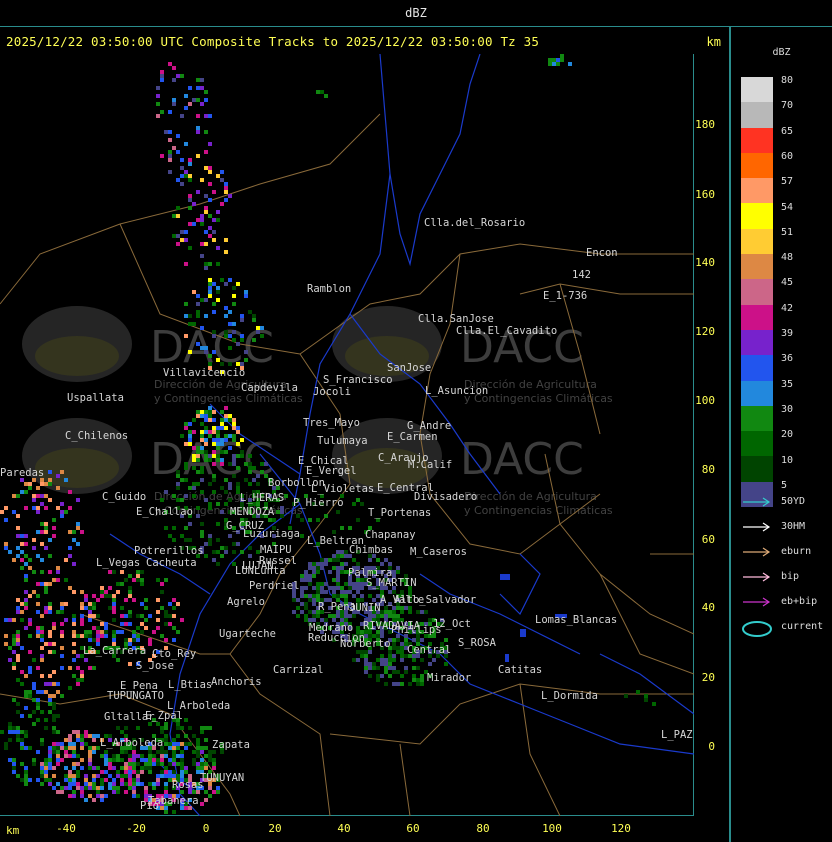 The image size is (832, 842). Describe the element at coordinates (329, 289) in the screenshot. I see `place-label: Ramblon` at that location.